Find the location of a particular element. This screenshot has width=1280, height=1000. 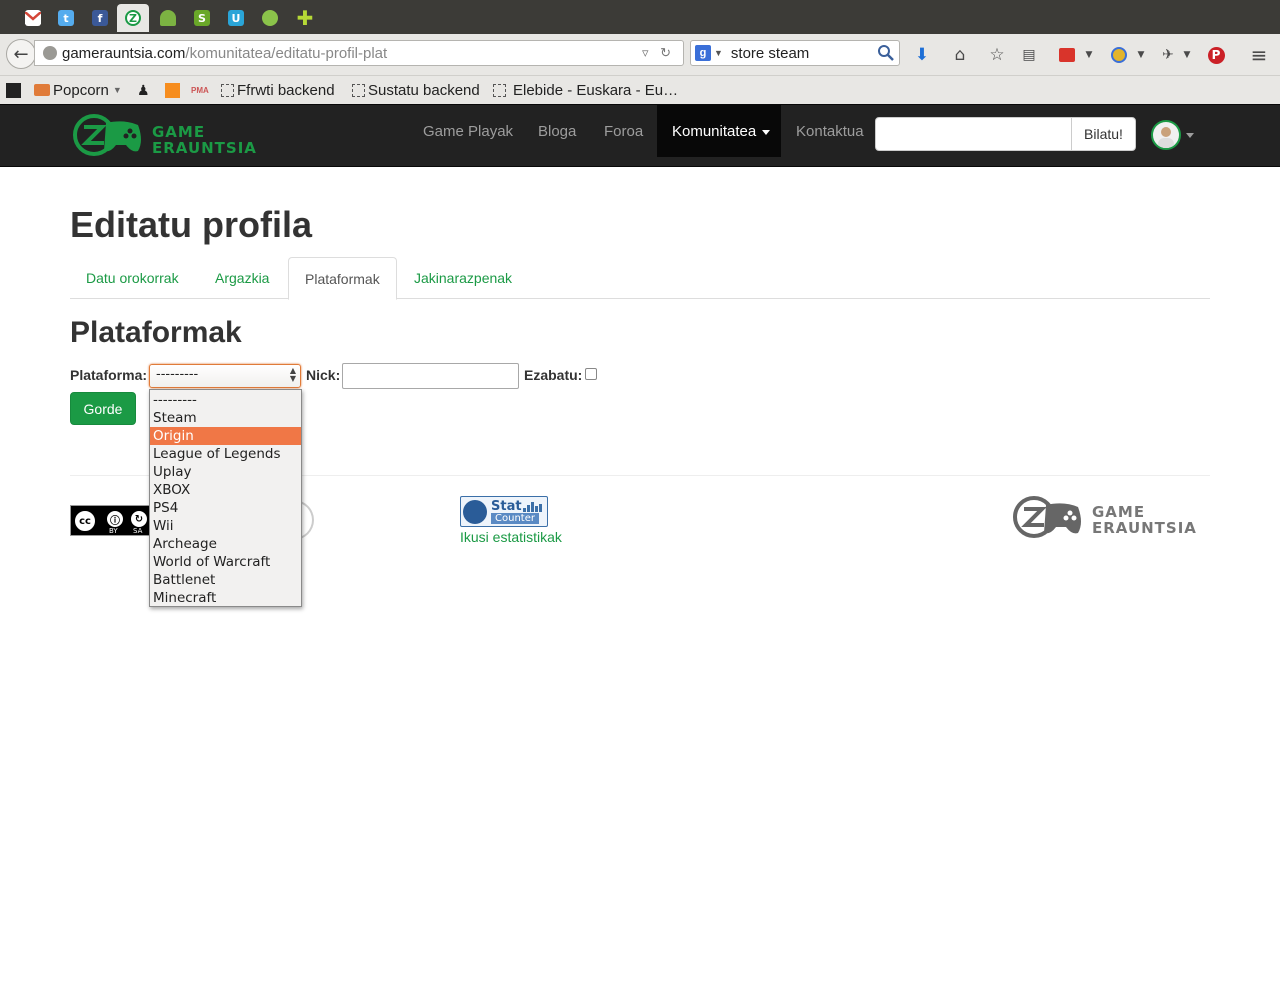

tab-argazkia: Argazkia is located at coordinates (242, 278).